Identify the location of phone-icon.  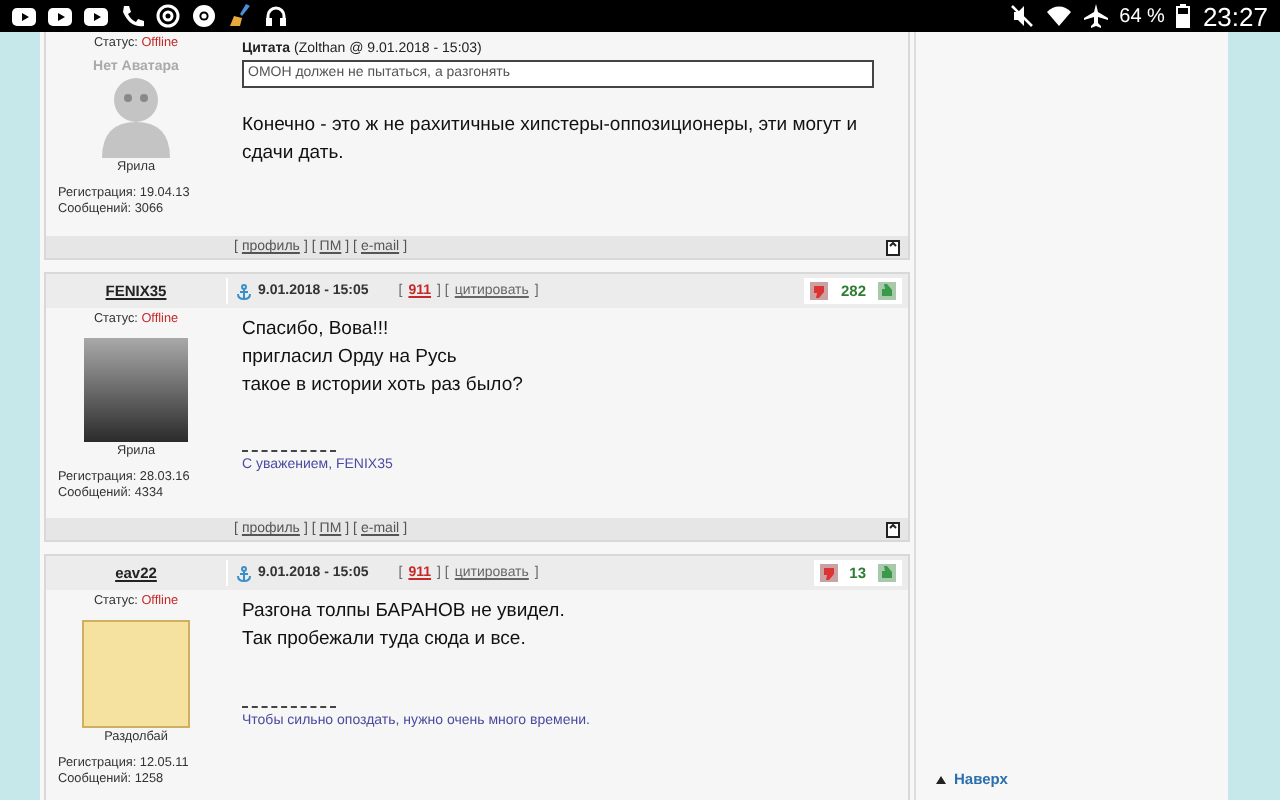
(132, 16).